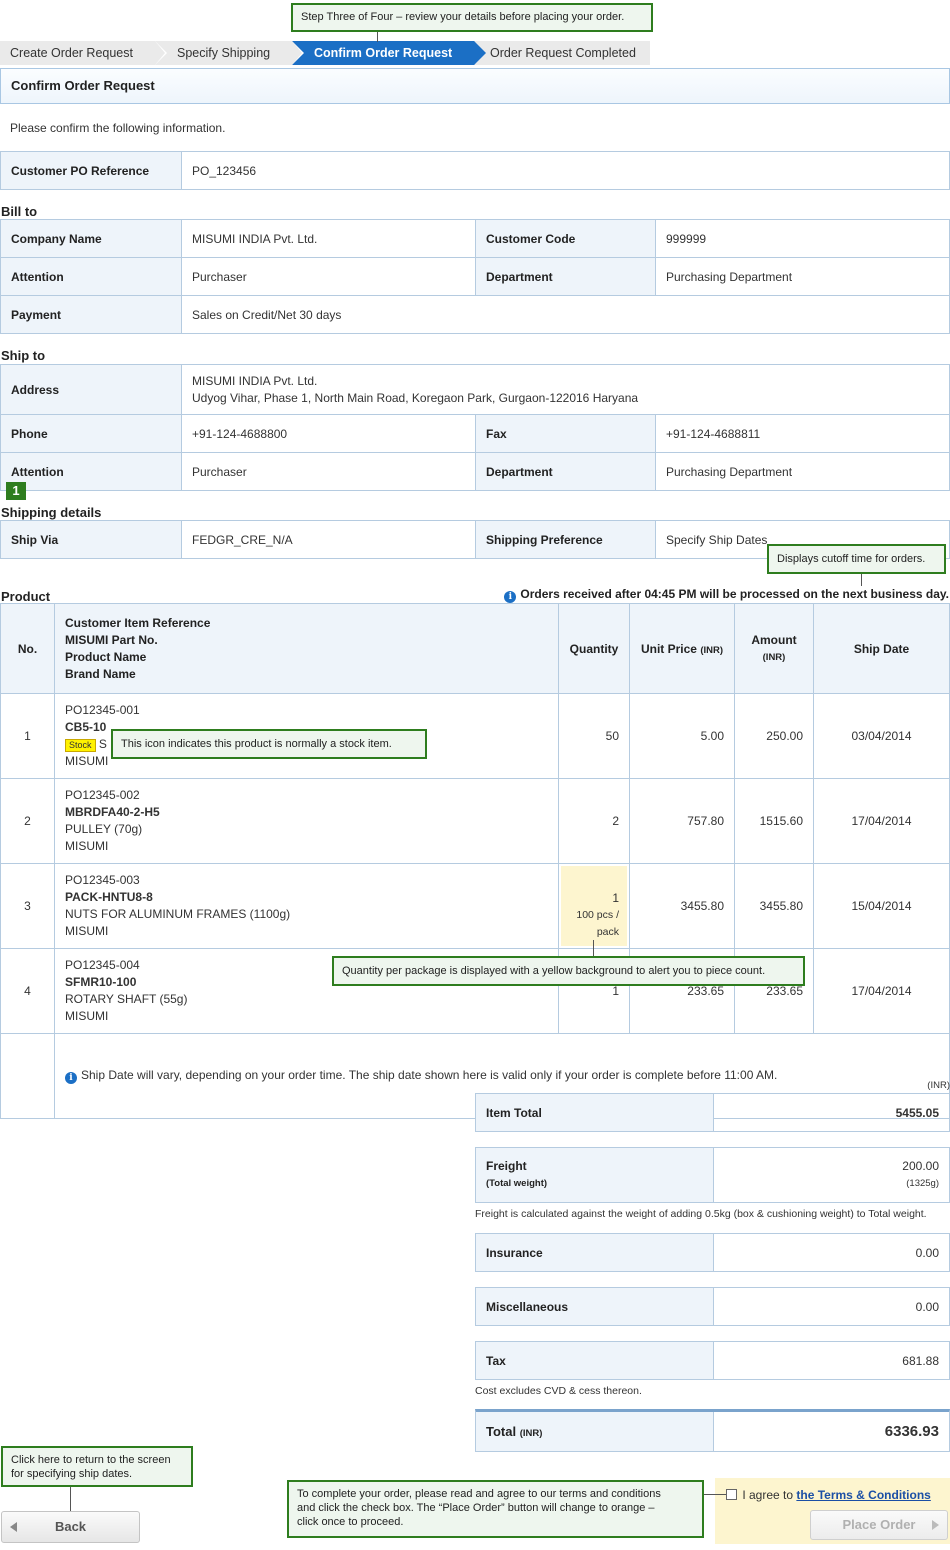  What do you see at coordinates (774, 648) in the screenshot?
I see `col-amount: Amount (INR)` at bounding box center [774, 648].